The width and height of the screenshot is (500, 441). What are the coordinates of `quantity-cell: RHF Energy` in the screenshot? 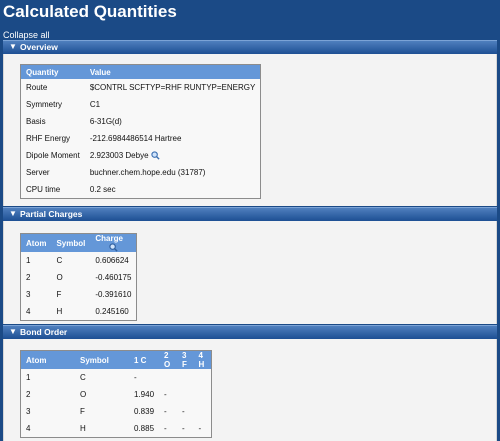 It's located at (48, 138).